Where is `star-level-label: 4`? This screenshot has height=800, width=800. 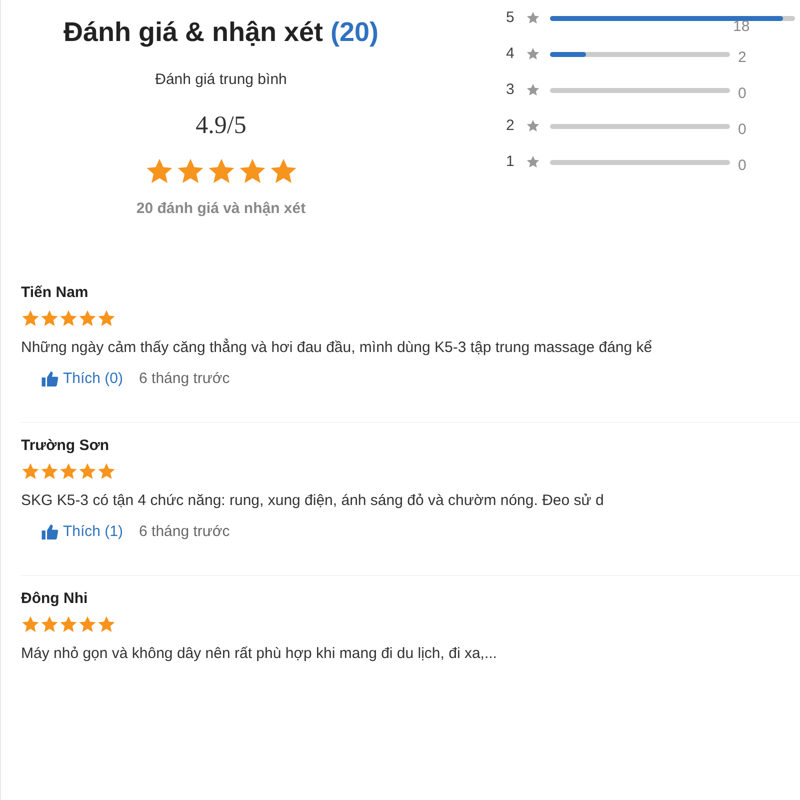 star-level-label: 4 is located at coordinates (511, 54).